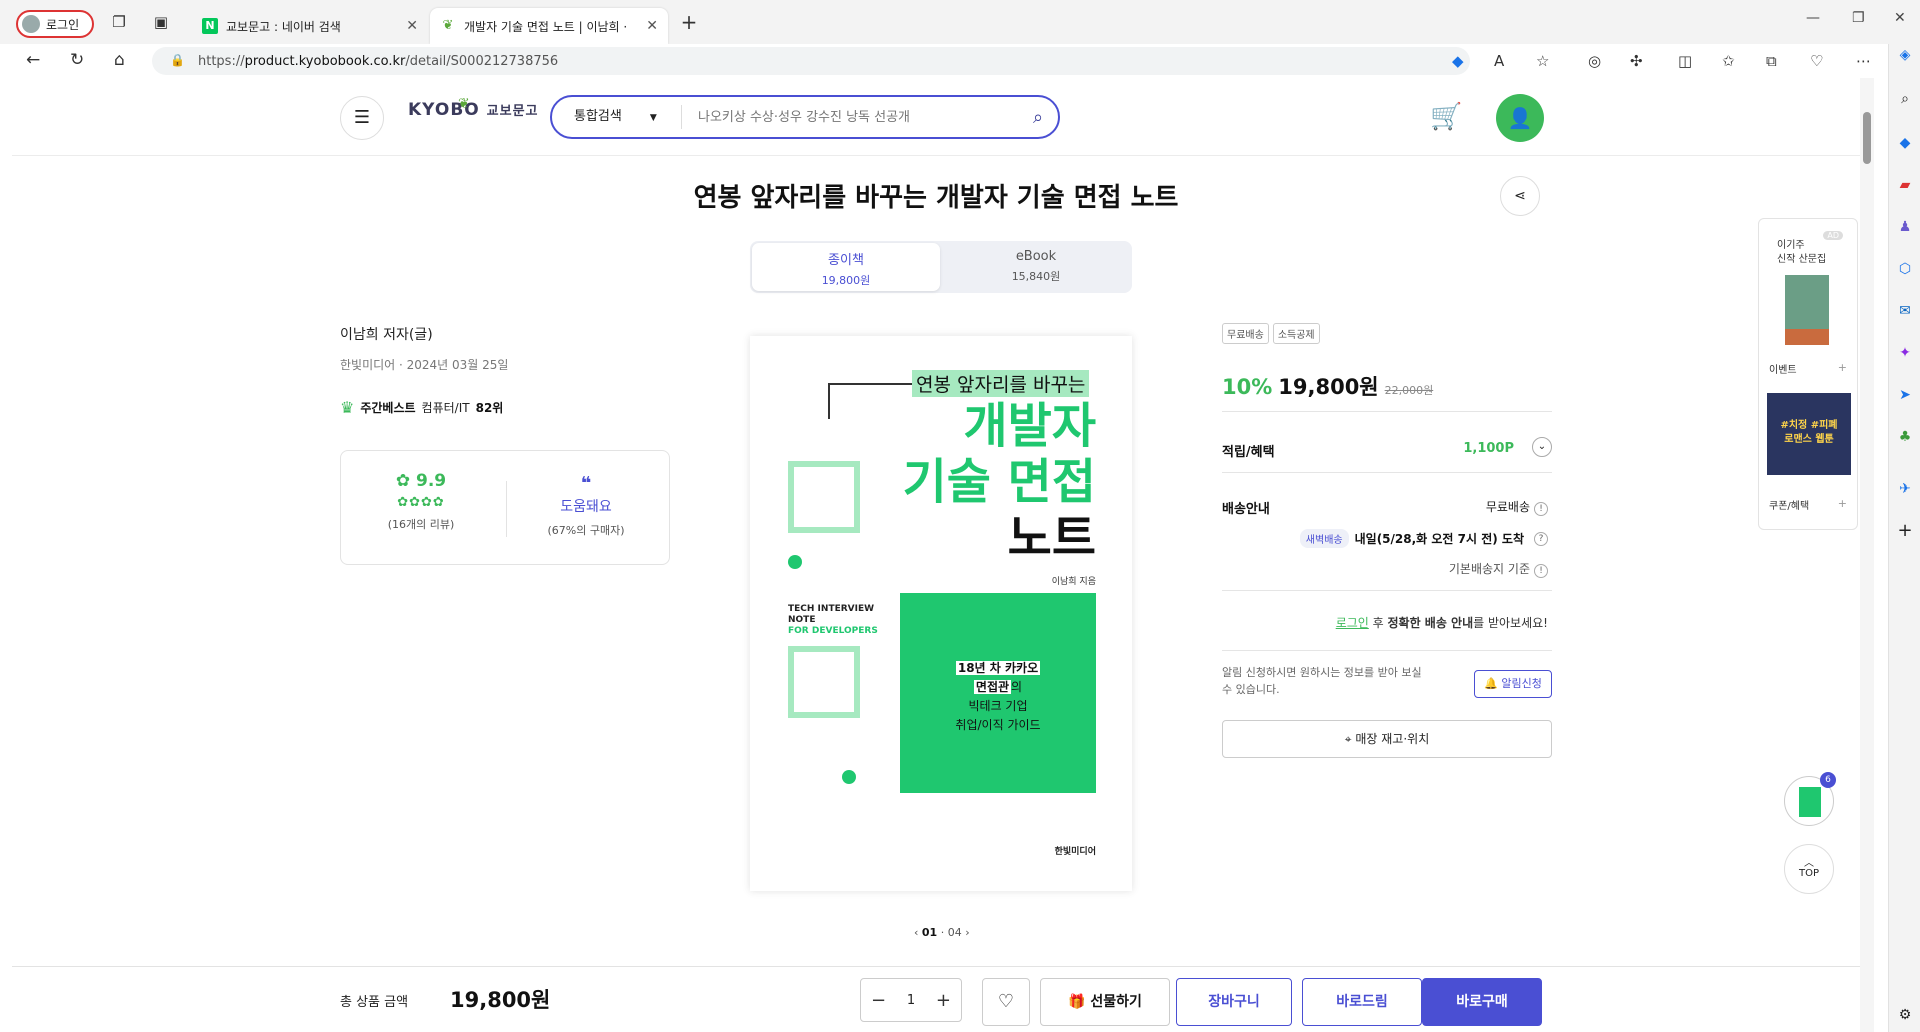 The width and height of the screenshot is (1920, 1032). Describe the element at coordinates (119, 22) in the screenshot. I see `workspaces-icon: ❐` at that location.